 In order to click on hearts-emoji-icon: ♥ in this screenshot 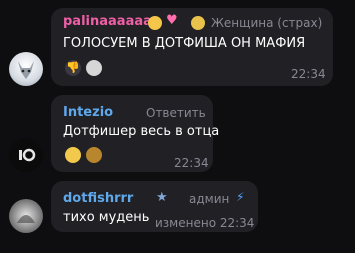, I will do `click(172, 20)`.